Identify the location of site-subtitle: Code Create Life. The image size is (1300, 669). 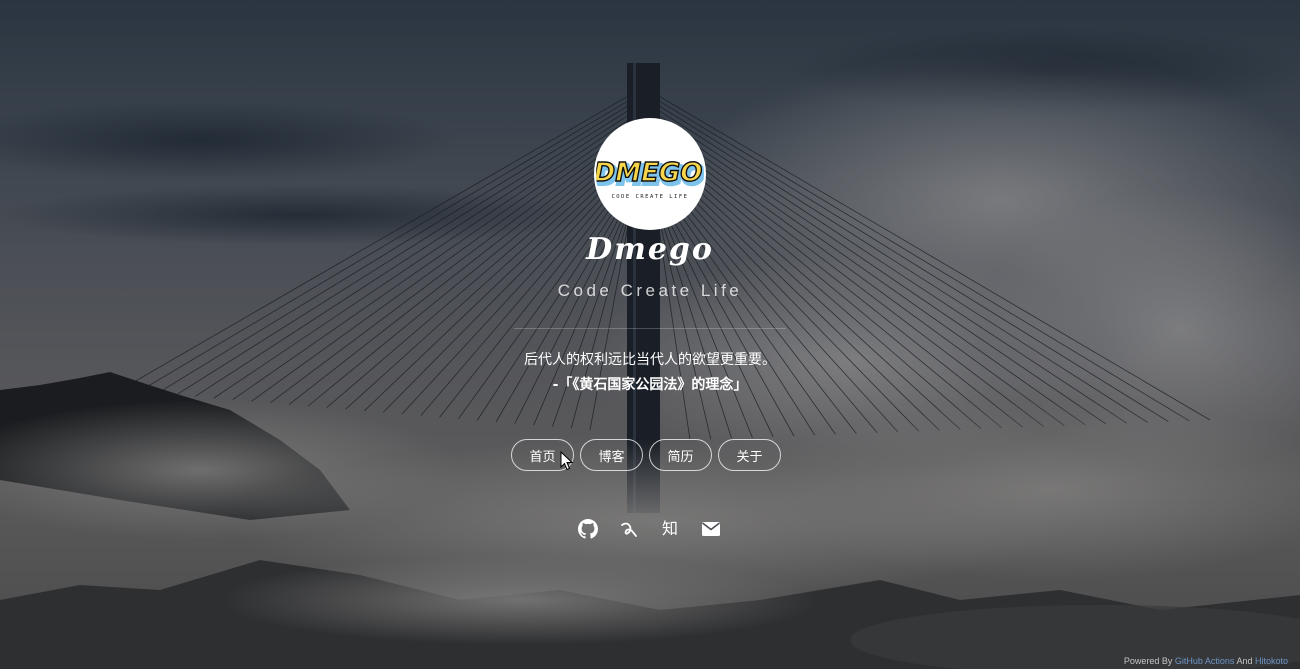
(650, 290).